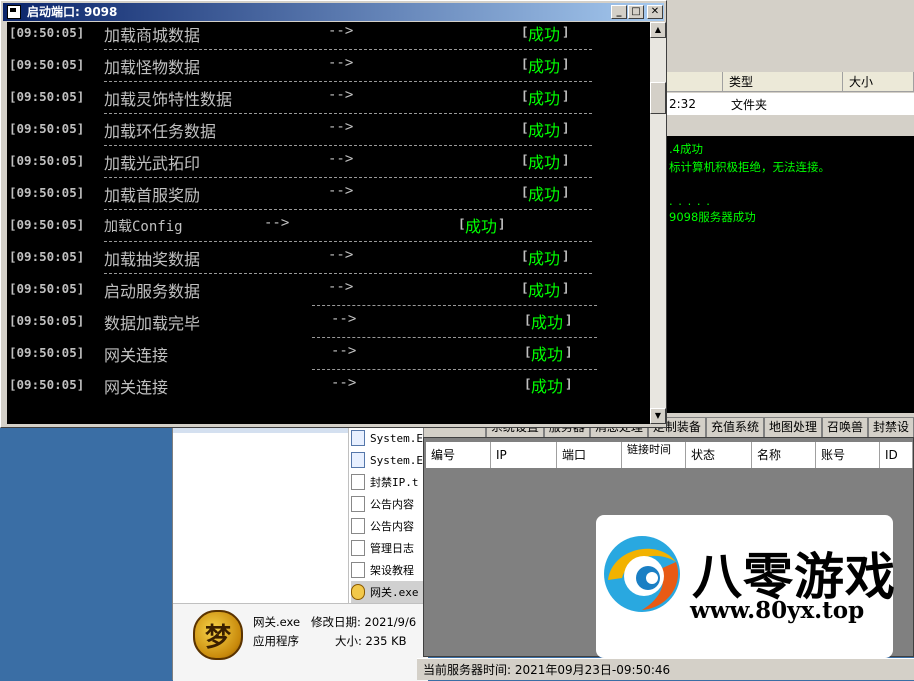 The image size is (914, 681). I want to click on console-line-message: 加载环任务数据, so click(160, 131).